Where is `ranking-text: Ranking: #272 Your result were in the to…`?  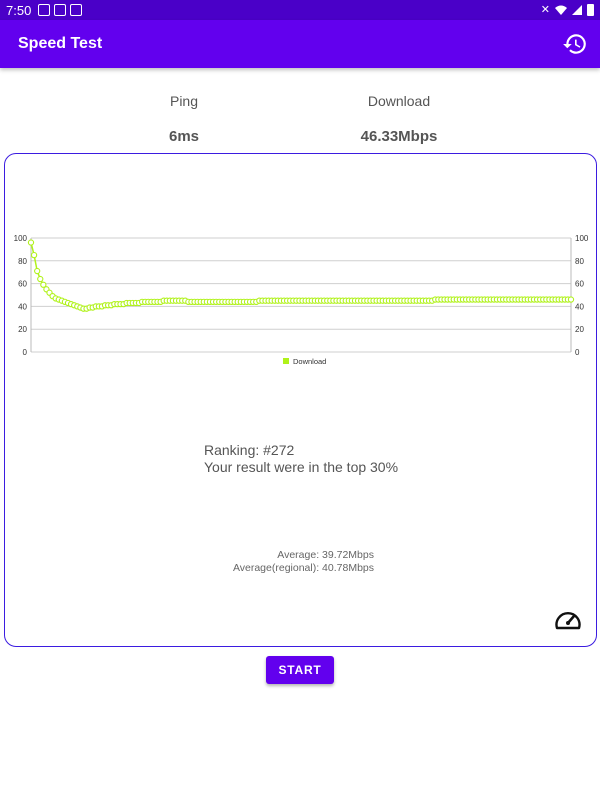
ranking-text: Ranking: #272 Your result were in the to… is located at coordinates (301, 459).